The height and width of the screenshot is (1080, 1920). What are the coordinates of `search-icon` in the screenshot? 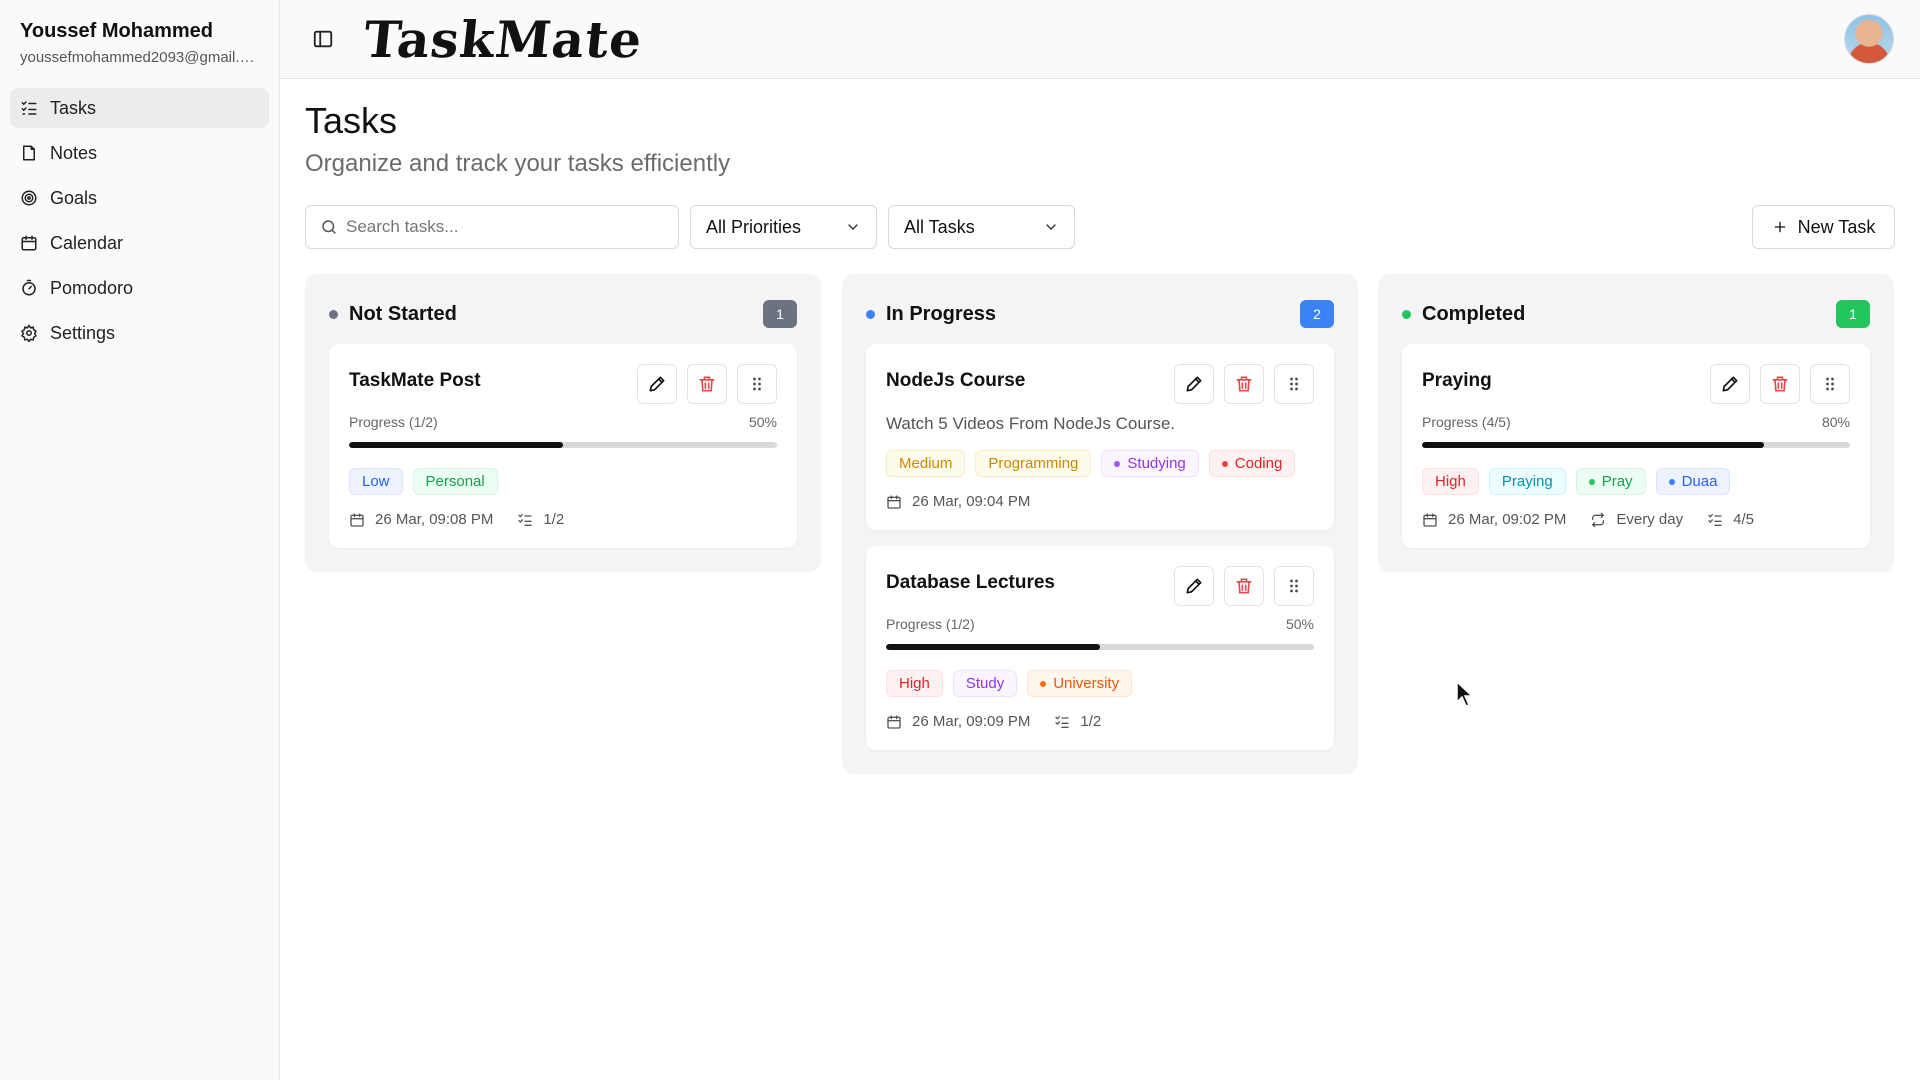 It's located at (329, 227).